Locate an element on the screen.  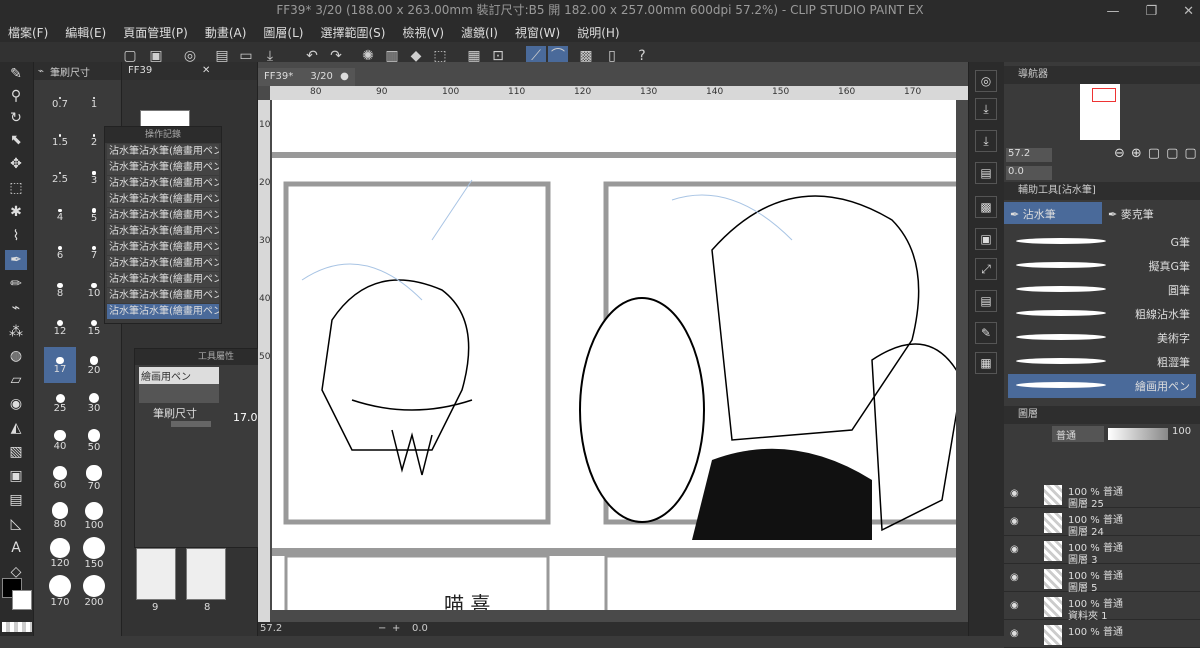
canvas-angle: 0.0 is located at coordinates (420, 628).